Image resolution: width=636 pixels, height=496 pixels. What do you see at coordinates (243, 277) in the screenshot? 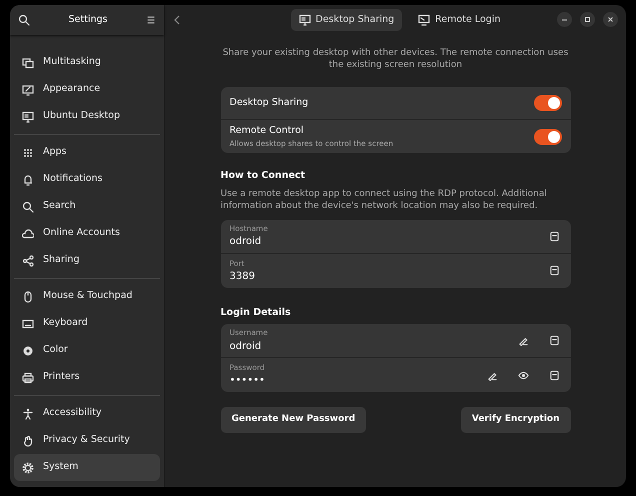
I see `field-value: 3389` at bounding box center [243, 277].